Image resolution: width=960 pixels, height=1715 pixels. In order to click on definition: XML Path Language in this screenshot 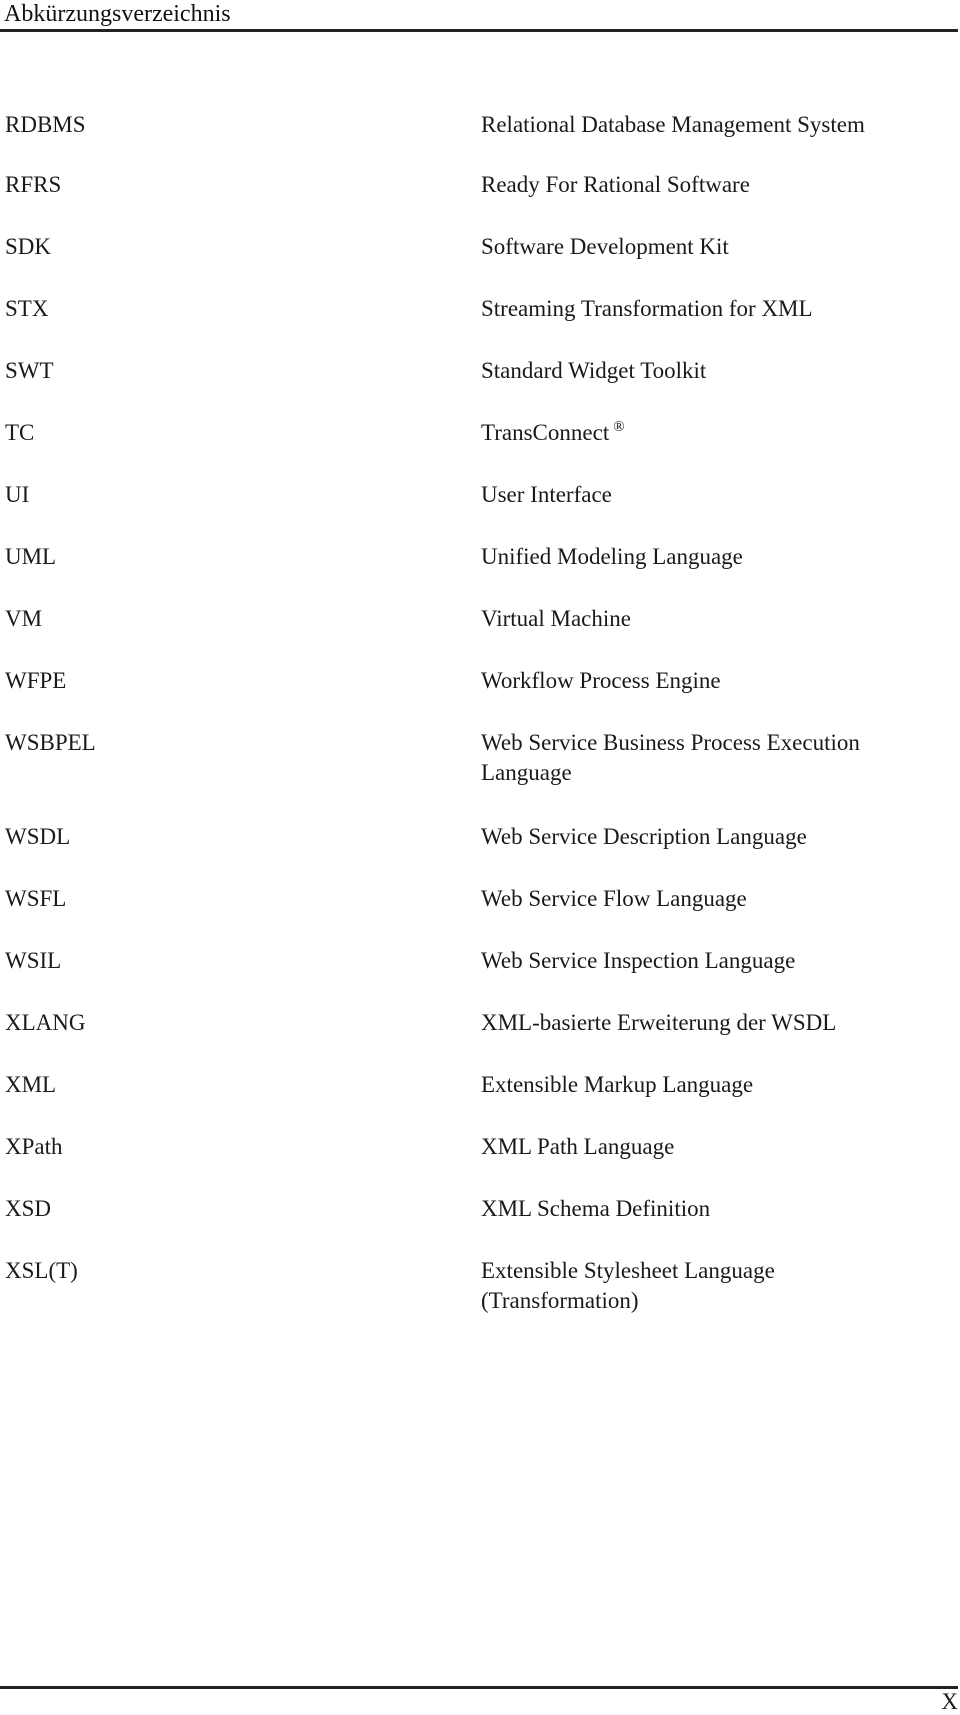, I will do `click(578, 1146)`.